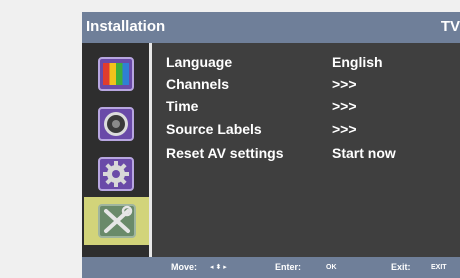  What do you see at coordinates (271, 27) in the screenshot?
I see `title-bar: Installation TV` at bounding box center [271, 27].